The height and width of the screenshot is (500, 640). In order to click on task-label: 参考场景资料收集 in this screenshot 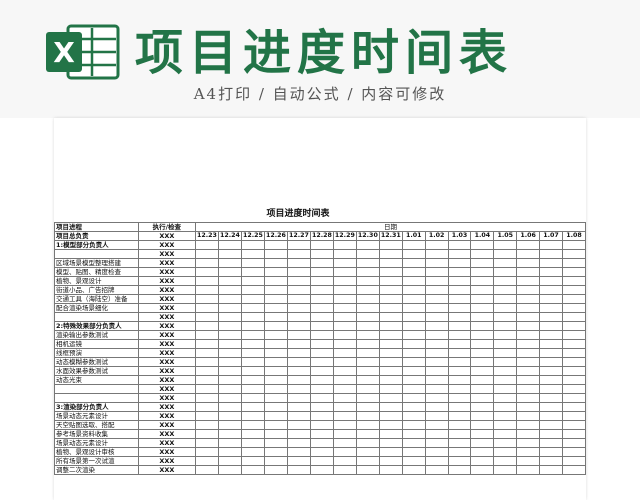, I will do `click(96, 434)`.